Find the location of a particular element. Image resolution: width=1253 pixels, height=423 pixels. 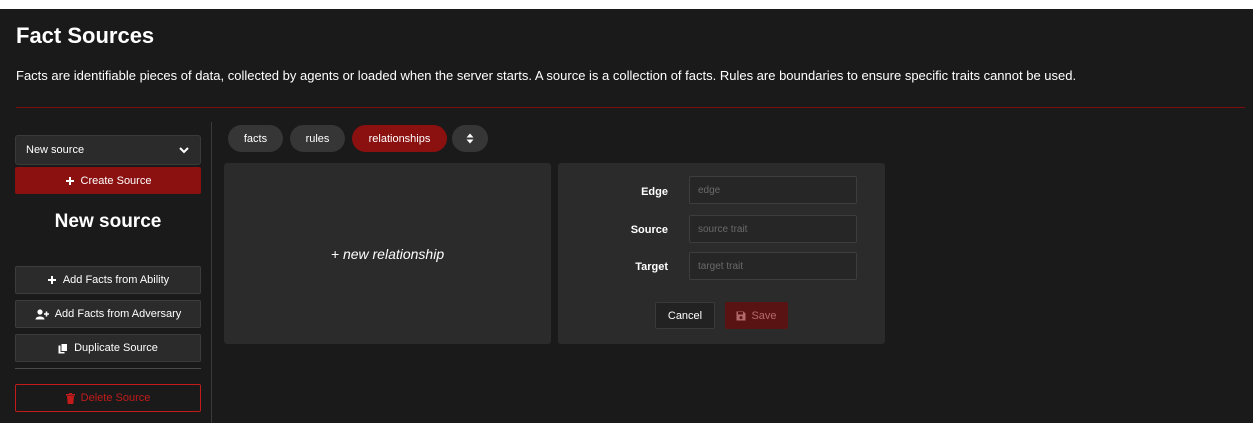

add-facts-from-ability-button: Add Facts from Ability is located at coordinates (108, 280).